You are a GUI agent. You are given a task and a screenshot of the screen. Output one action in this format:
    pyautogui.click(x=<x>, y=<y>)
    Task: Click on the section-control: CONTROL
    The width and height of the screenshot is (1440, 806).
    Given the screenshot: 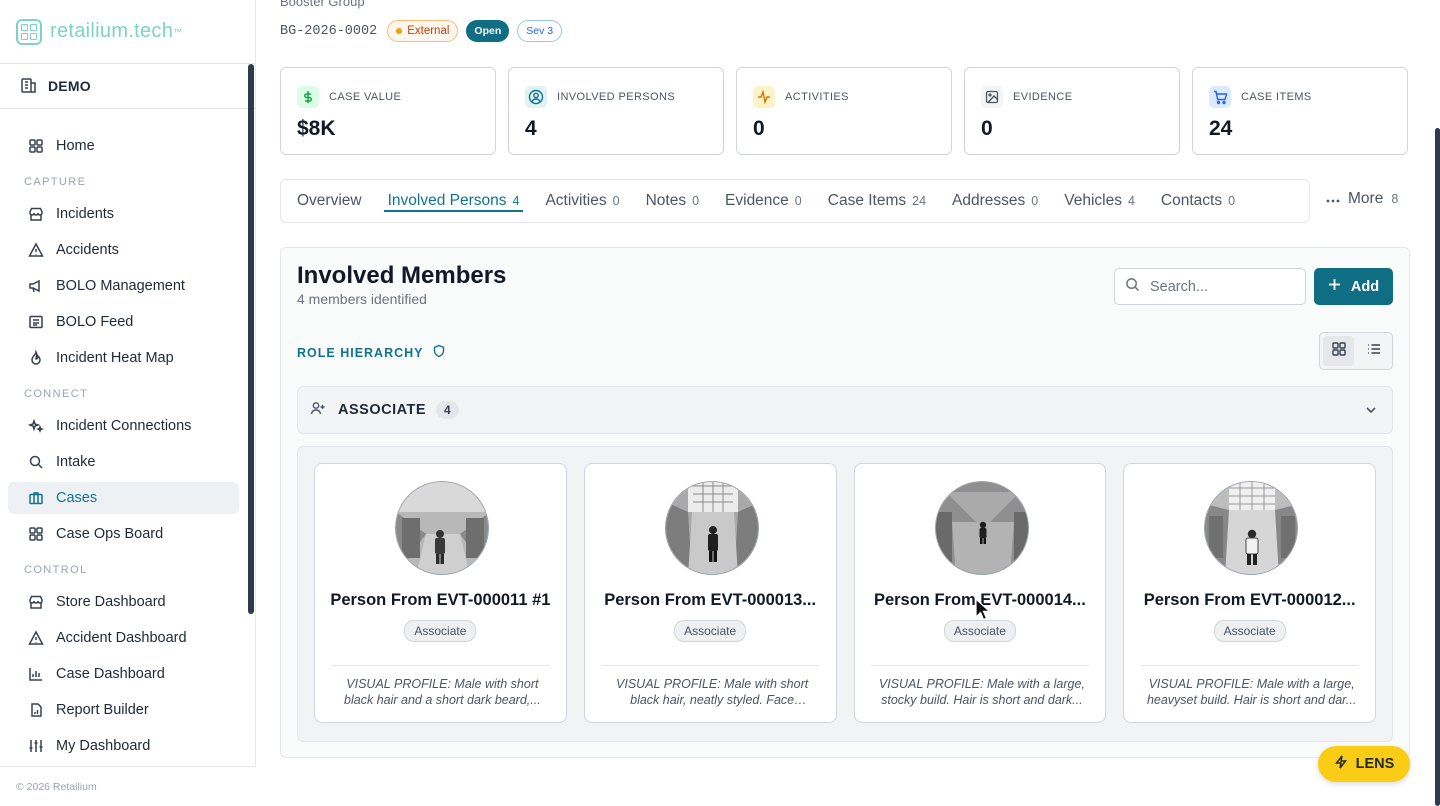 What is the action you would take?
    pyautogui.click(x=56, y=570)
    